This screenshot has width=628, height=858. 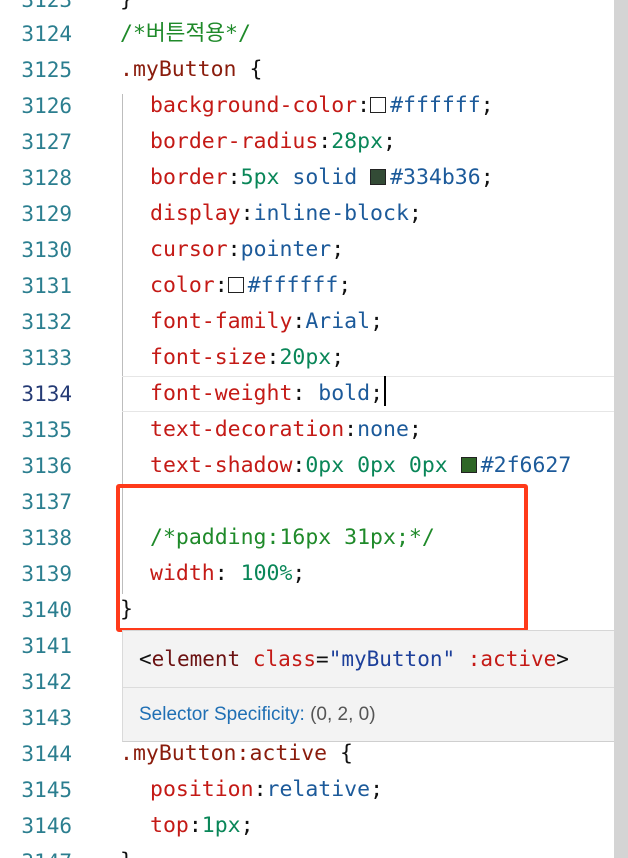 What do you see at coordinates (46, 286) in the screenshot?
I see `line-number: 3131` at bounding box center [46, 286].